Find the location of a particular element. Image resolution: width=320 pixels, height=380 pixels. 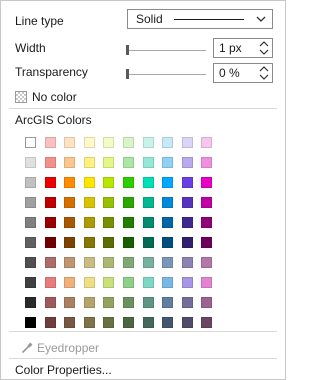

width-slider is located at coordinates (166, 50).